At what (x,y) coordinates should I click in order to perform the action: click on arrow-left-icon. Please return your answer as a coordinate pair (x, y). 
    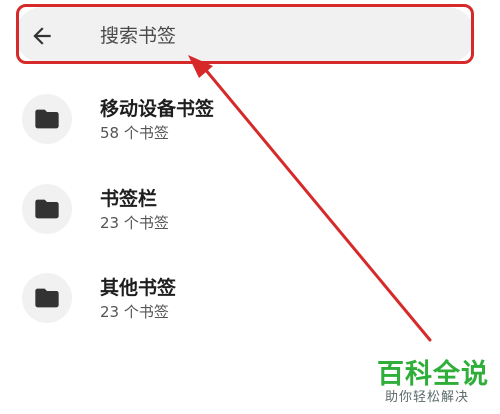
    Looking at the image, I should click on (42, 36).